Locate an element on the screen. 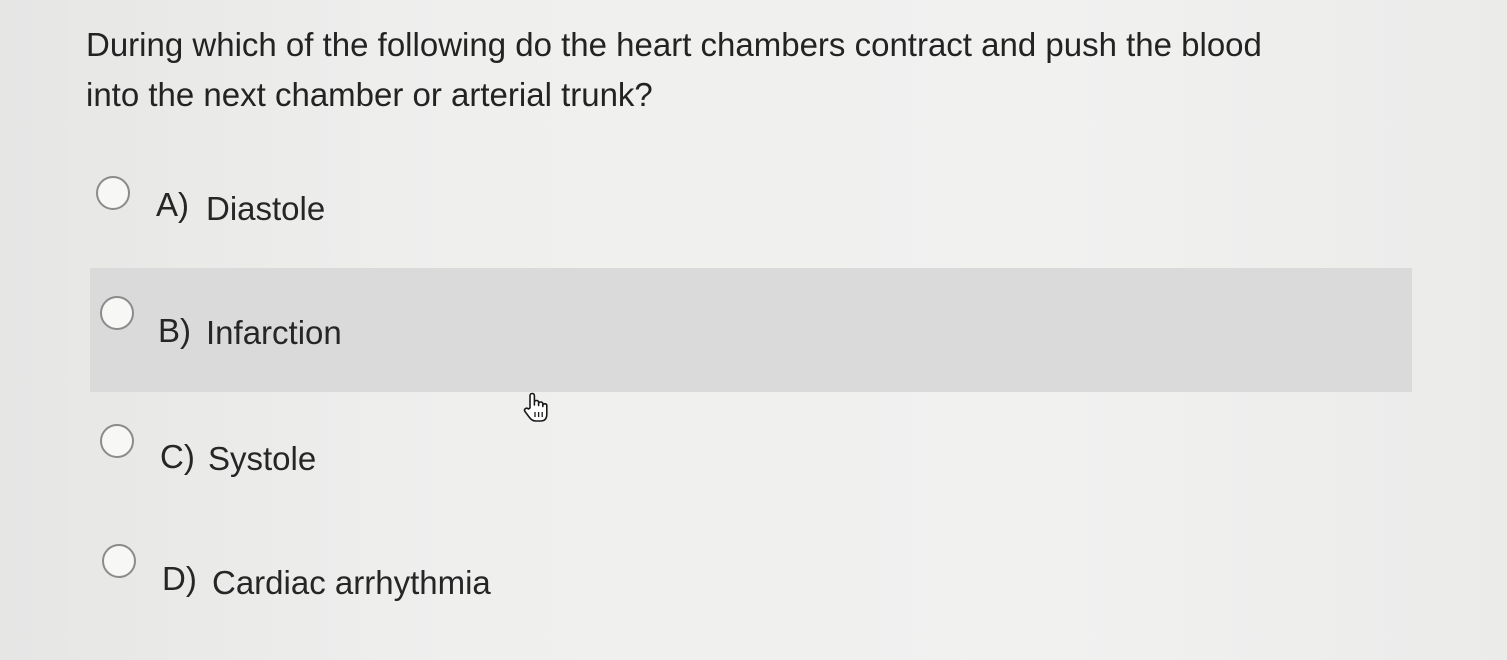  radio-button-a is located at coordinates (113, 193).